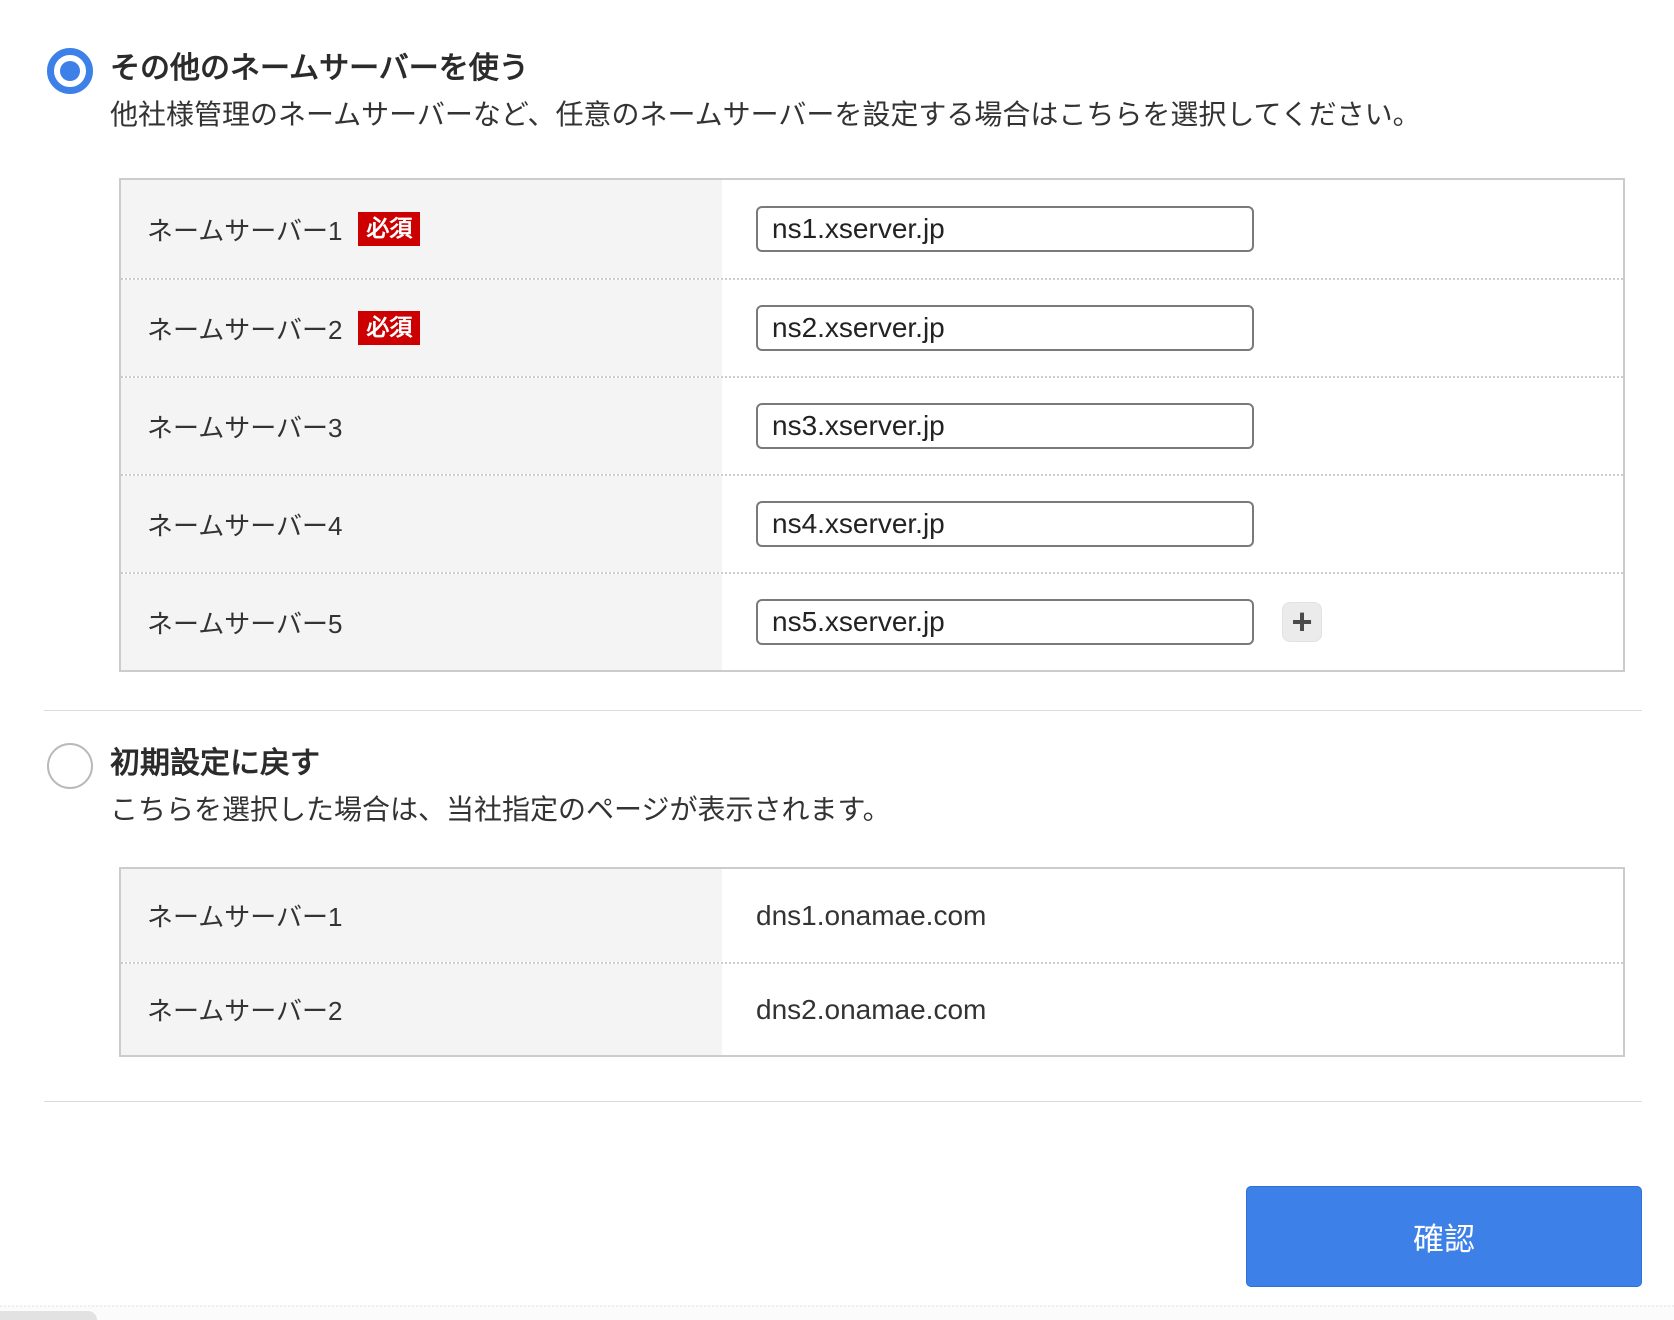  Describe the element at coordinates (1005, 426) in the screenshot. I see `nameserver-3-input` at that location.